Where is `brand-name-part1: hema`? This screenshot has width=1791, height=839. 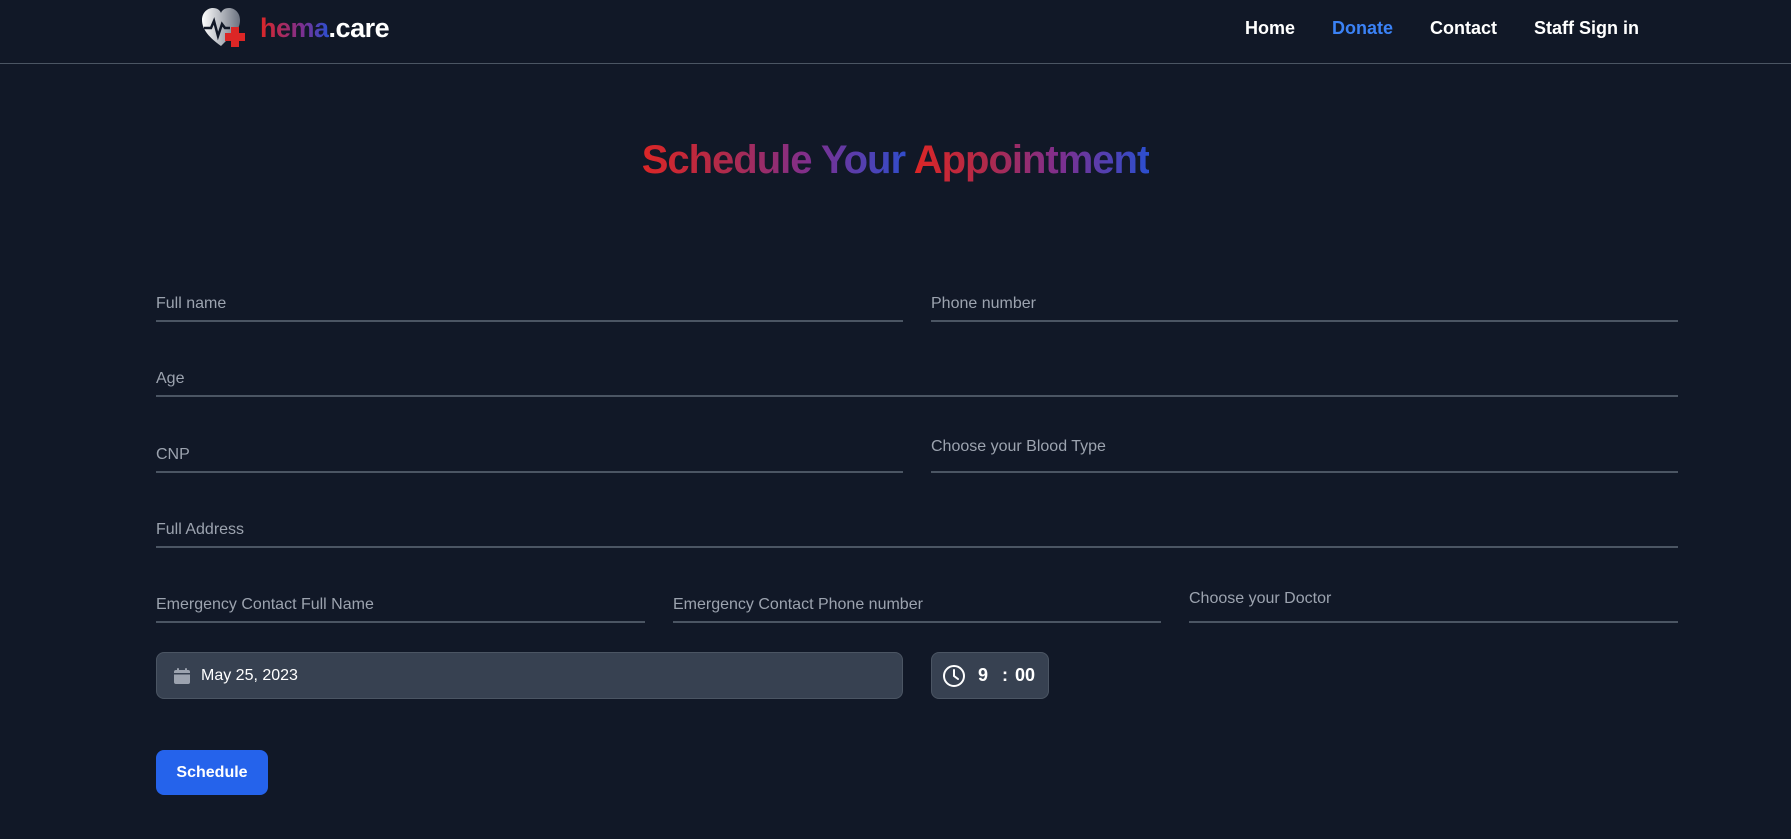 brand-name-part1: hema is located at coordinates (294, 27).